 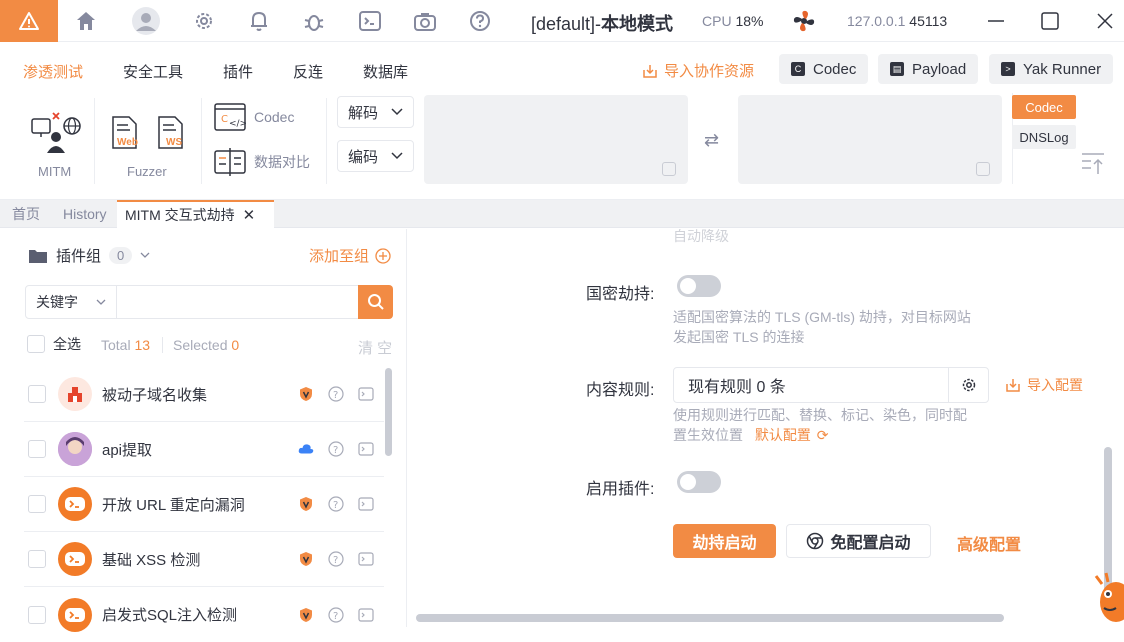 I want to click on search-button, so click(x=375, y=302).